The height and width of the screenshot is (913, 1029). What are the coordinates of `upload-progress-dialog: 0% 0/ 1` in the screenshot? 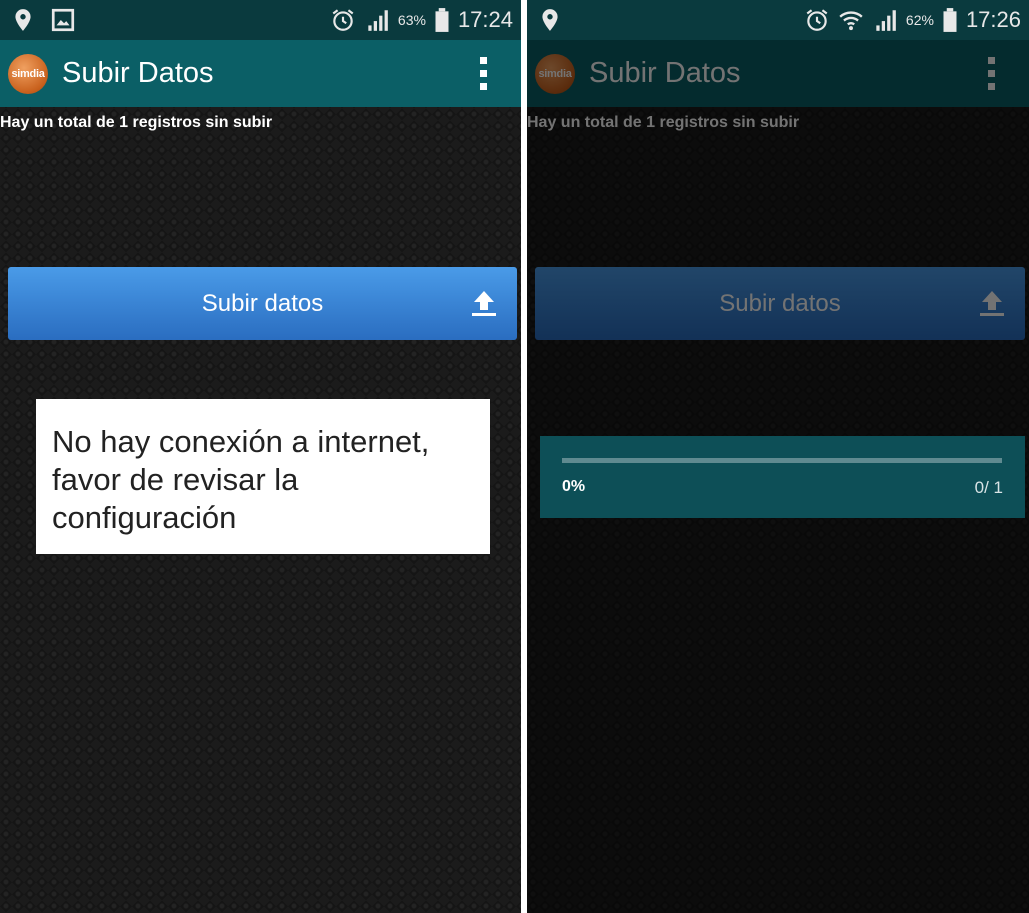 It's located at (782, 477).